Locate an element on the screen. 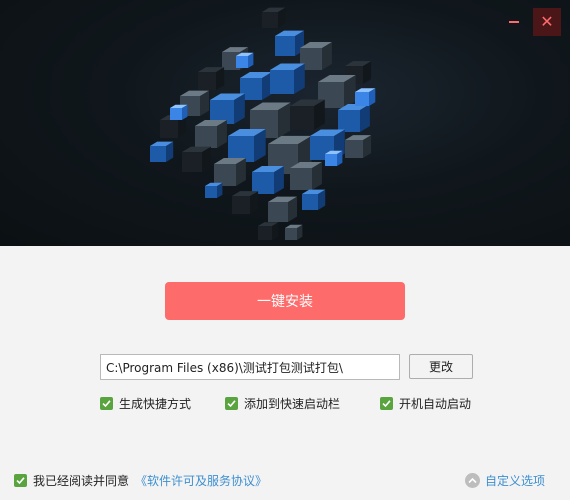 The width and height of the screenshot is (570, 500). agreement-text: 我已经阅读并同意 is located at coordinates (81, 481).